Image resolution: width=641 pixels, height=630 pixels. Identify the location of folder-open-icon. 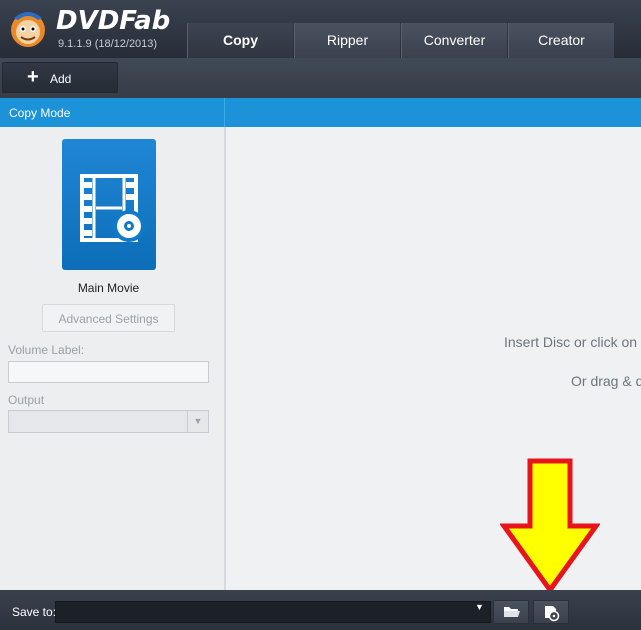
(512, 612).